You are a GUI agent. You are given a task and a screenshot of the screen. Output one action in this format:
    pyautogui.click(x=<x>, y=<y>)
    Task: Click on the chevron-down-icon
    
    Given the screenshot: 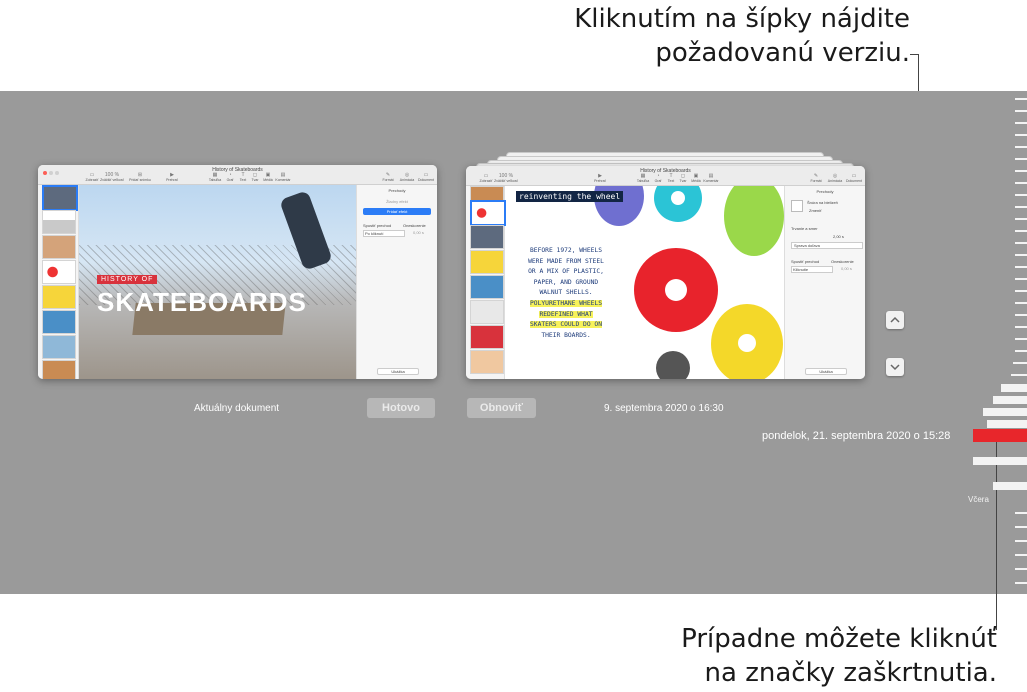 What is the action you would take?
    pyautogui.click(x=895, y=367)
    